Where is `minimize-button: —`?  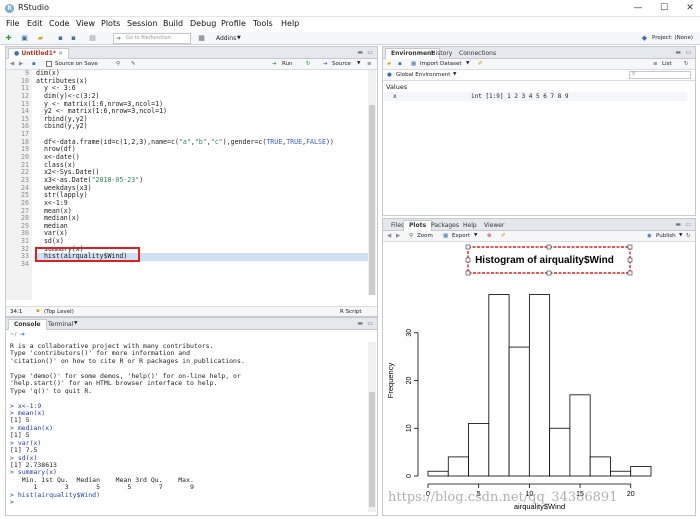 minimize-button: — is located at coordinates (638, 8).